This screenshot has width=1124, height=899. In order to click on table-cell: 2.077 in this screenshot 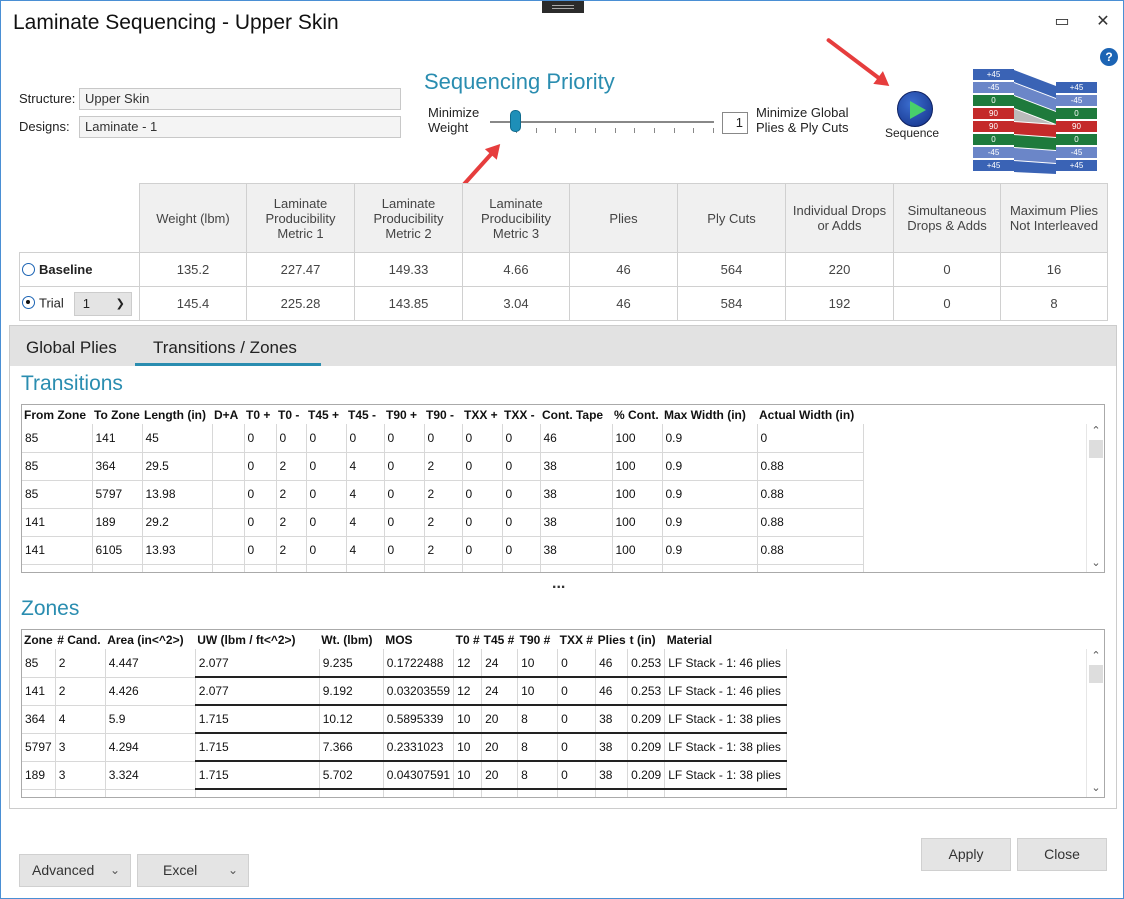, I will do `click(257, 691)`.